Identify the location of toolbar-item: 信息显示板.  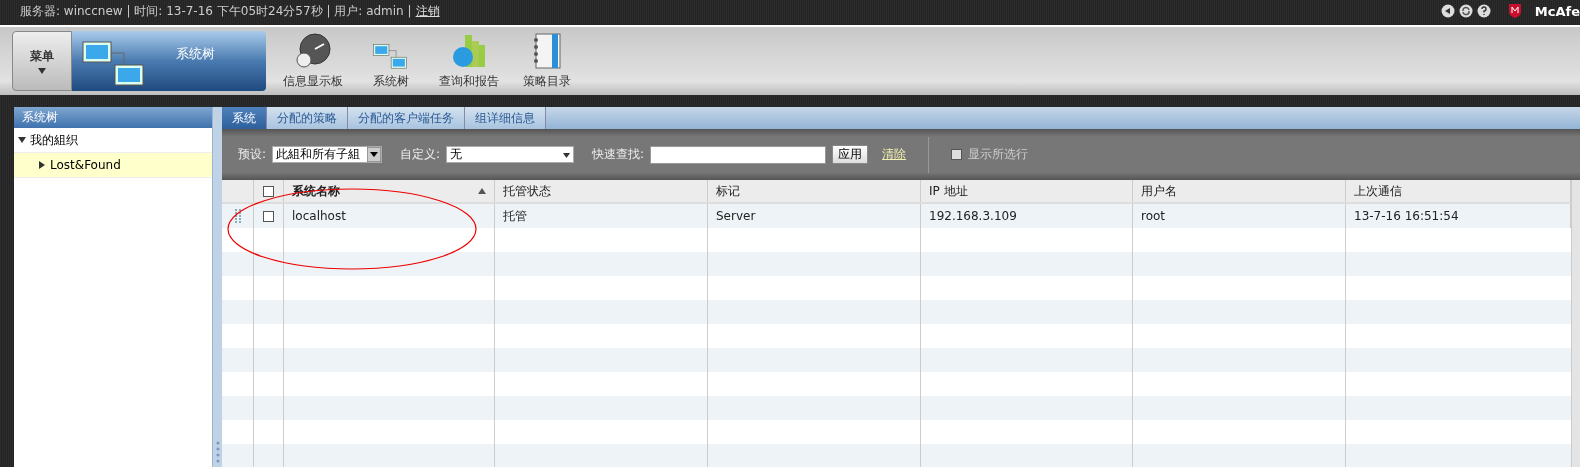
(313, 61).